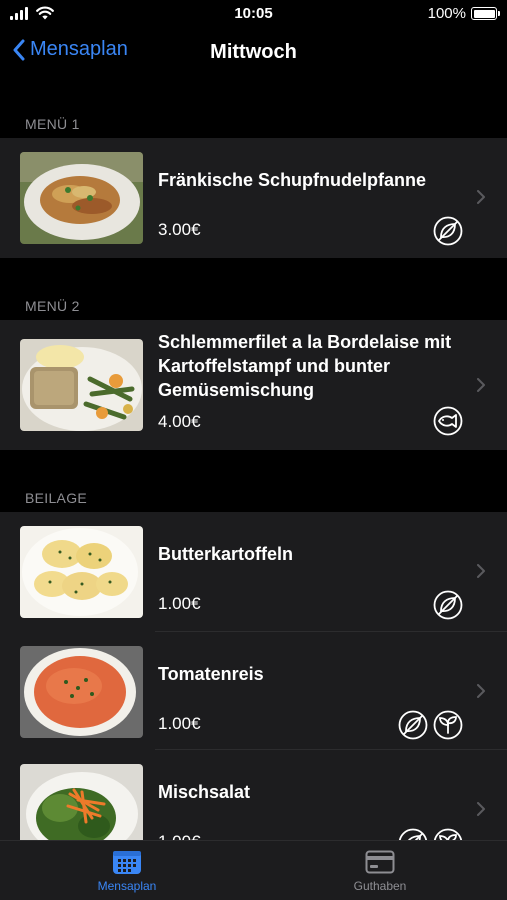 The height and width of the screenshot is (900, 507). Describe the element at coordinates (127, 886) in the screenshot. I see `tab-label: Mensaplan` at that location.